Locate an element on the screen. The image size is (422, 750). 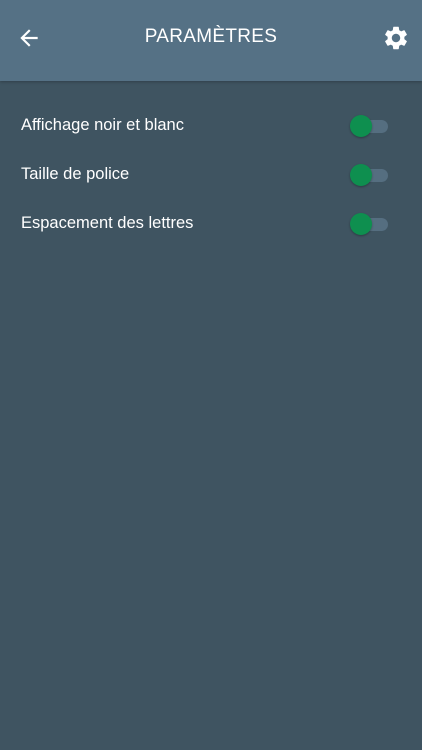
app-bar: PARAMÈTRES is located at coordinates (211, 40).